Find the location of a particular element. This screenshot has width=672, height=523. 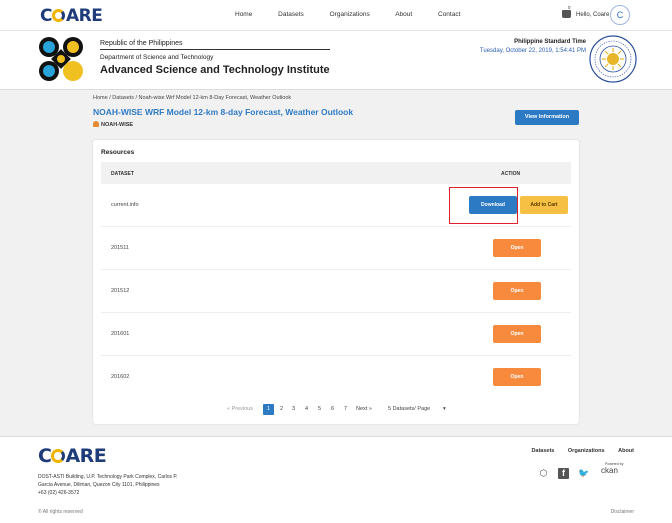

disclaimer-link: Disclaimer is located at coordinates (622, 512).